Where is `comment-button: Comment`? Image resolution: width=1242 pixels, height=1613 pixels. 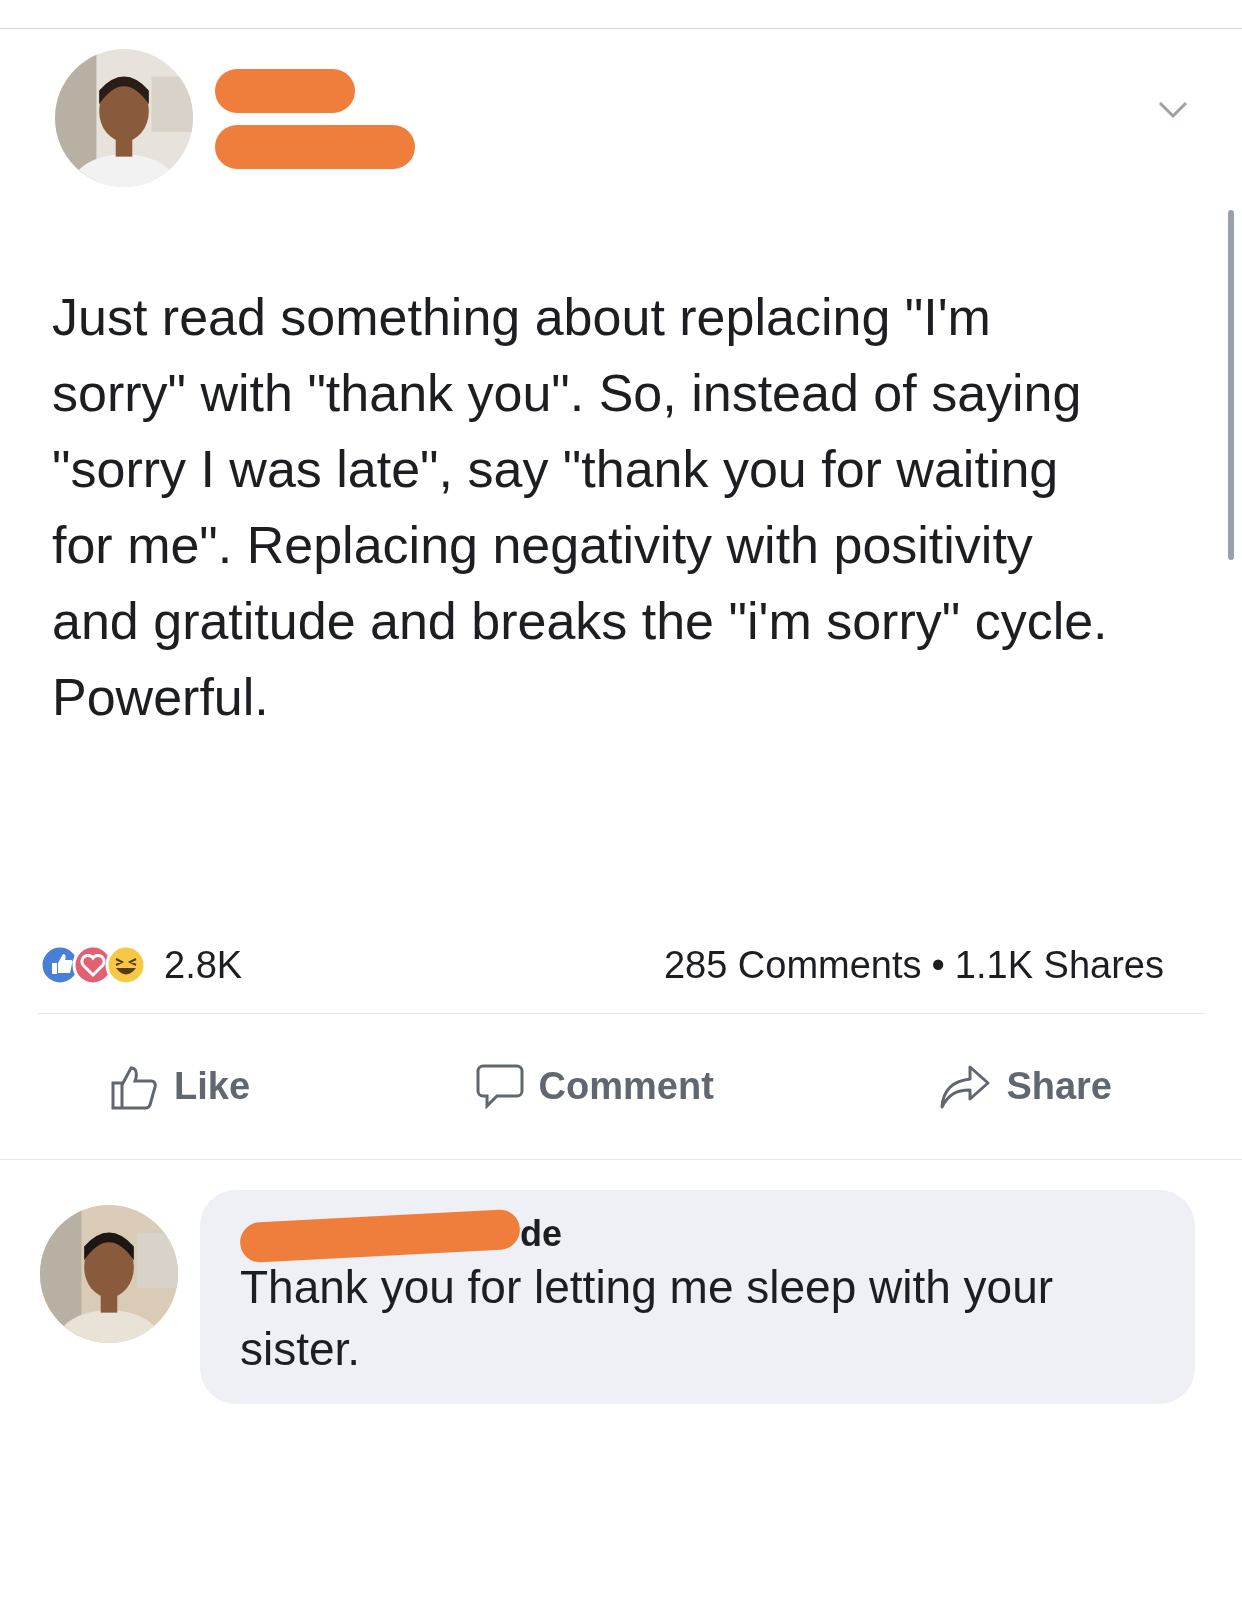 comment-button: Comment is located at coordinates (594, 1086).